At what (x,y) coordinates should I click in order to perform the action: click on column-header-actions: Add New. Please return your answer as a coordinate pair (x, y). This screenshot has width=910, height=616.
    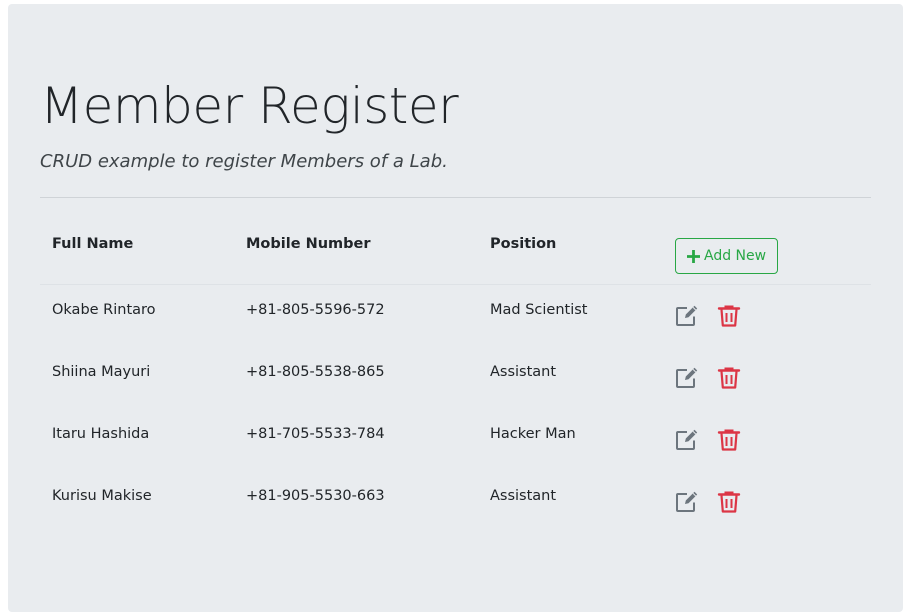
    Looking at the image, I should click on (767, 250).